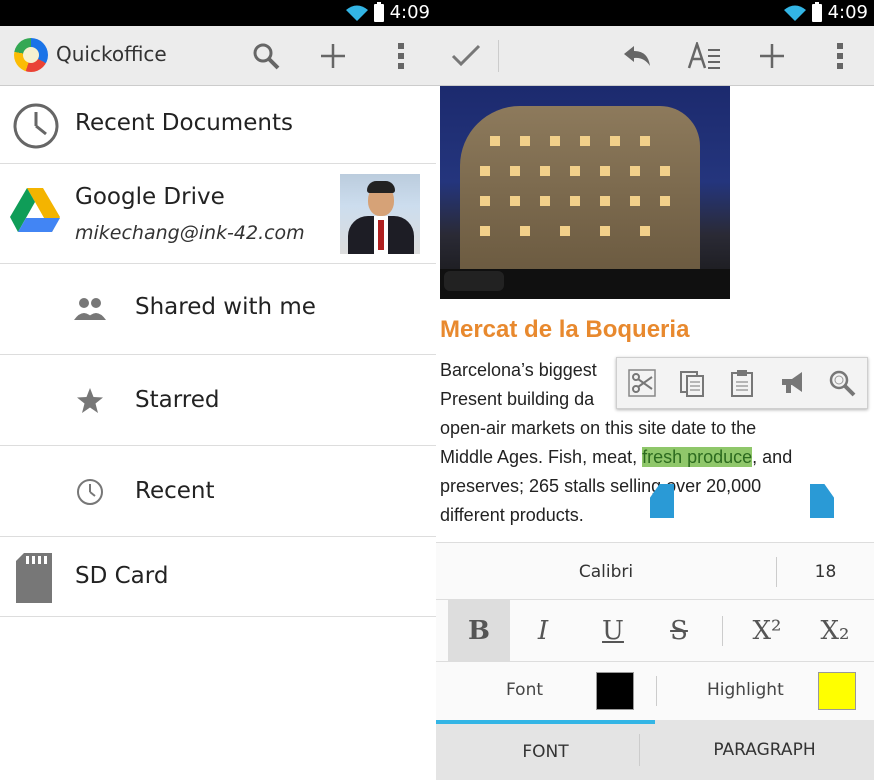 This screenshot has width=874, height=780. Describe the element at coordinates (613, 631) in the screenshot. I see `underline-button: U` at that location.